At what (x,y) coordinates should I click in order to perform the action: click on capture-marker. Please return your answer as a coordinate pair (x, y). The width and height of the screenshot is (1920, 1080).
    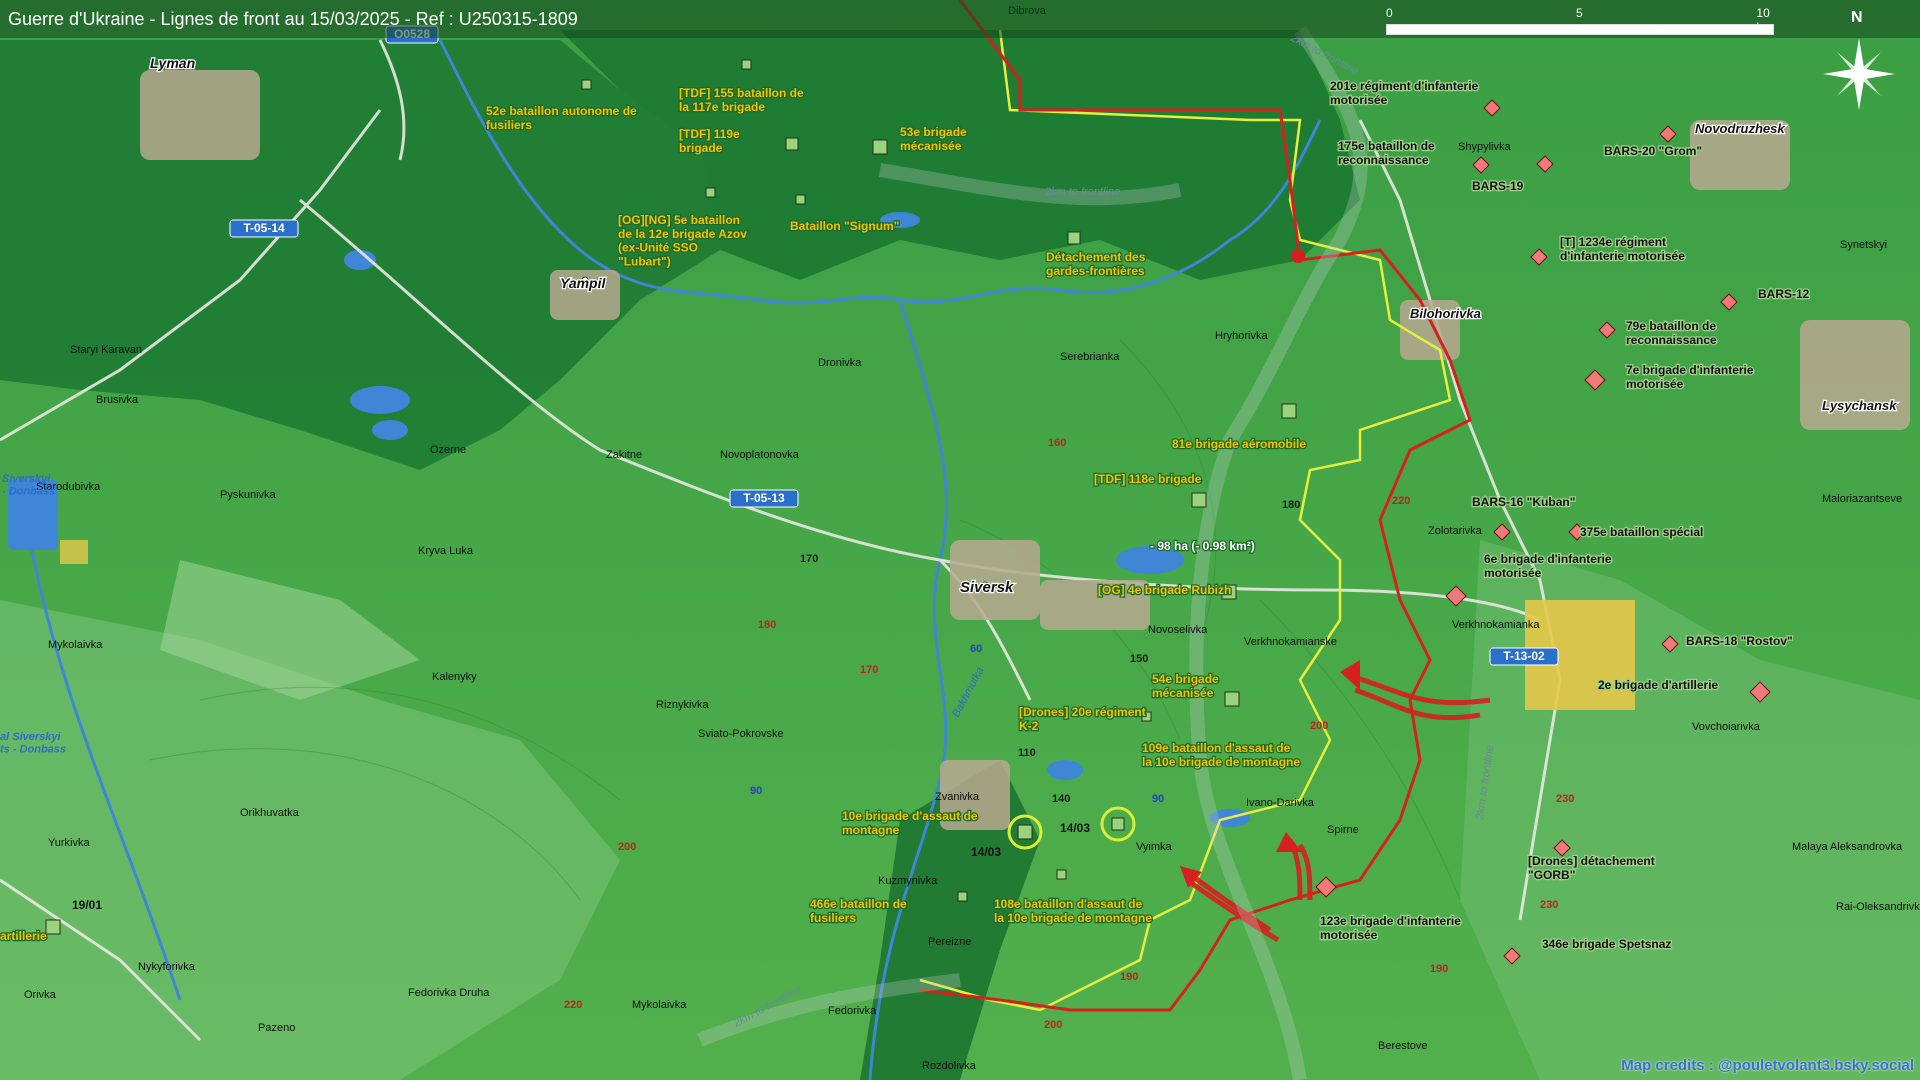
    Looking at the image, I should click on (1298, 256).